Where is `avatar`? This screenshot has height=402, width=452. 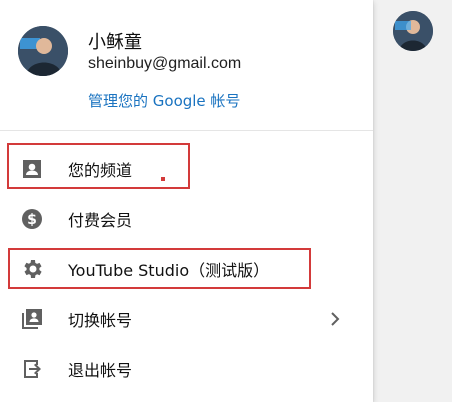 avatar is located at coordinates (43, 51).